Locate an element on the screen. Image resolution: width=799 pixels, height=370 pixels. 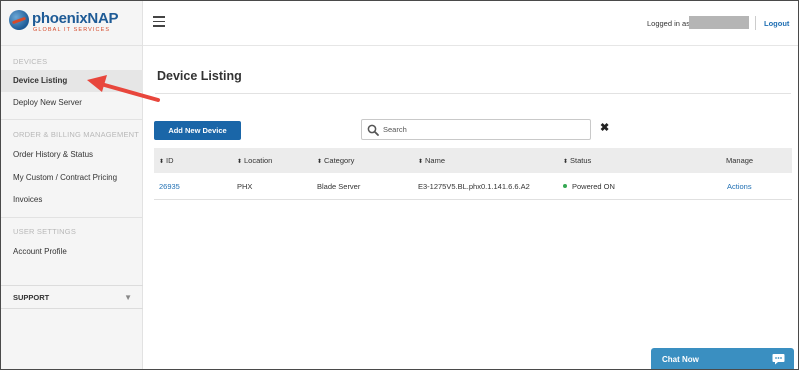
sidebar-section-billing: ORDER & BILLING MANAGEMENT is located at coordinates (72, 134).